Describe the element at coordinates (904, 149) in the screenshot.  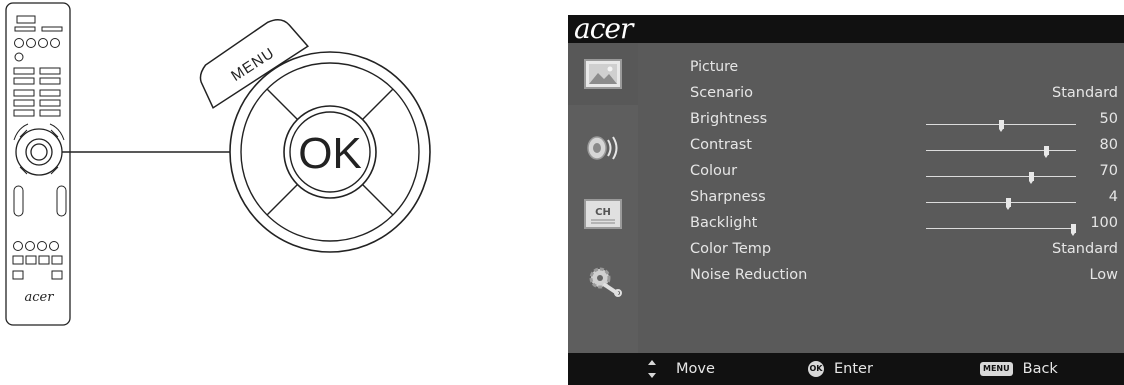
I see `menu-row-contrast: Contrast 80` at that location.